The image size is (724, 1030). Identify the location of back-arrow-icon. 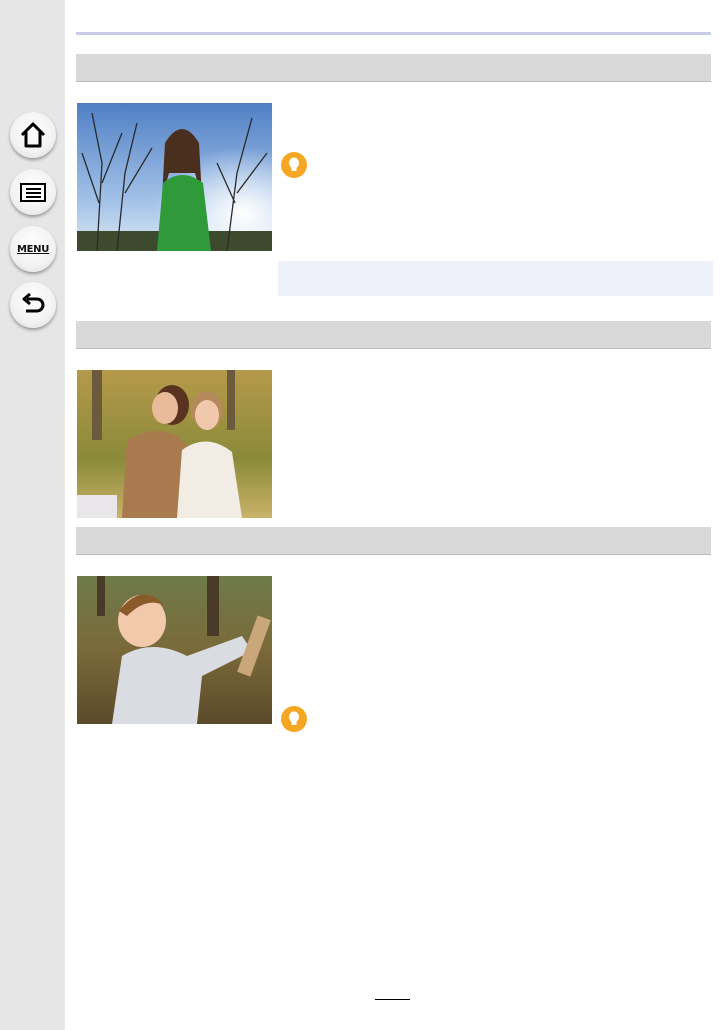
(33, 305).